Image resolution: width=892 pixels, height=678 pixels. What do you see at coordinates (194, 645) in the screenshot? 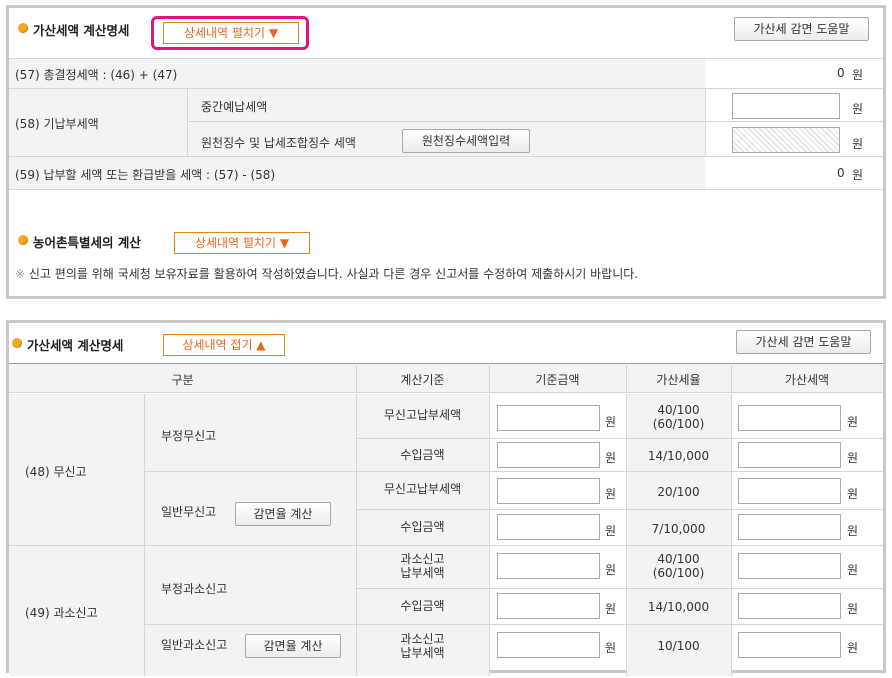
I see `general-under-report-label: 일반과소신고` at bounding box center [194, 645].